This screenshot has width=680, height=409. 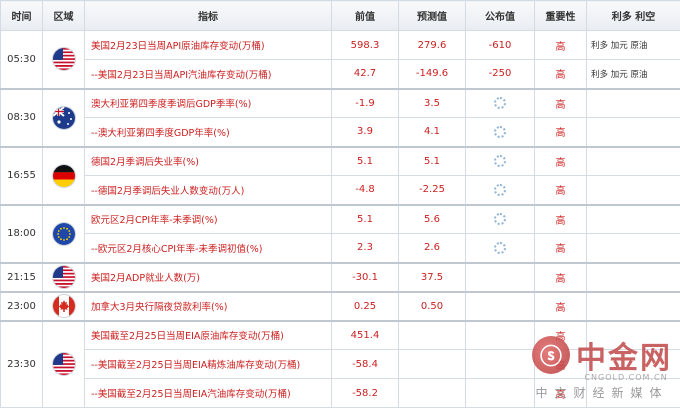 I want to click on header-actual: 公布值, so click(x=500, y=15).